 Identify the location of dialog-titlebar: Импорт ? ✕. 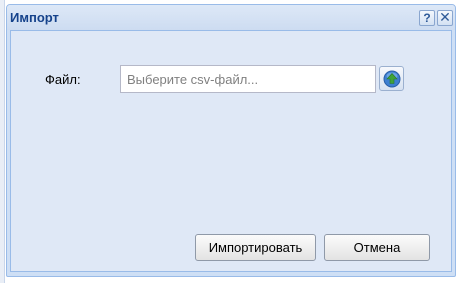
(231, 17).